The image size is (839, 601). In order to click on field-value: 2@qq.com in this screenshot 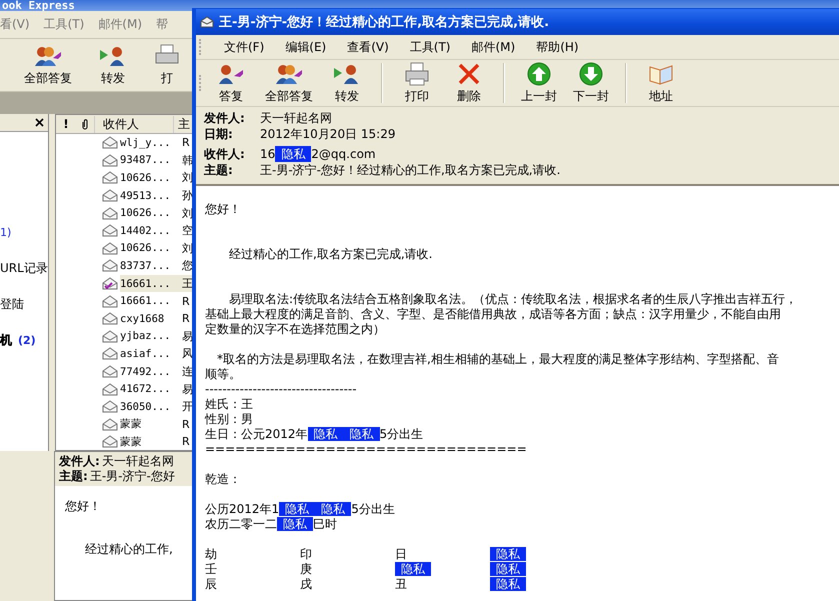, I will do `click(343, 154)`.